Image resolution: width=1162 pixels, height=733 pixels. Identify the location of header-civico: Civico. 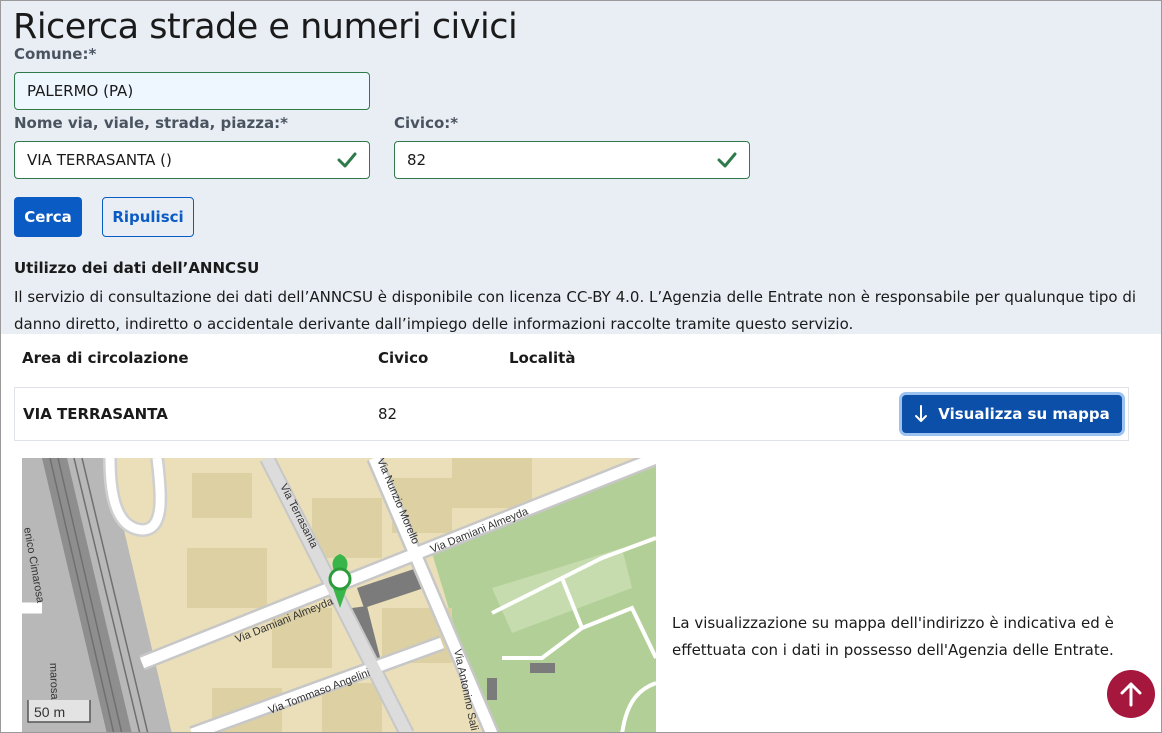
(403, 358).